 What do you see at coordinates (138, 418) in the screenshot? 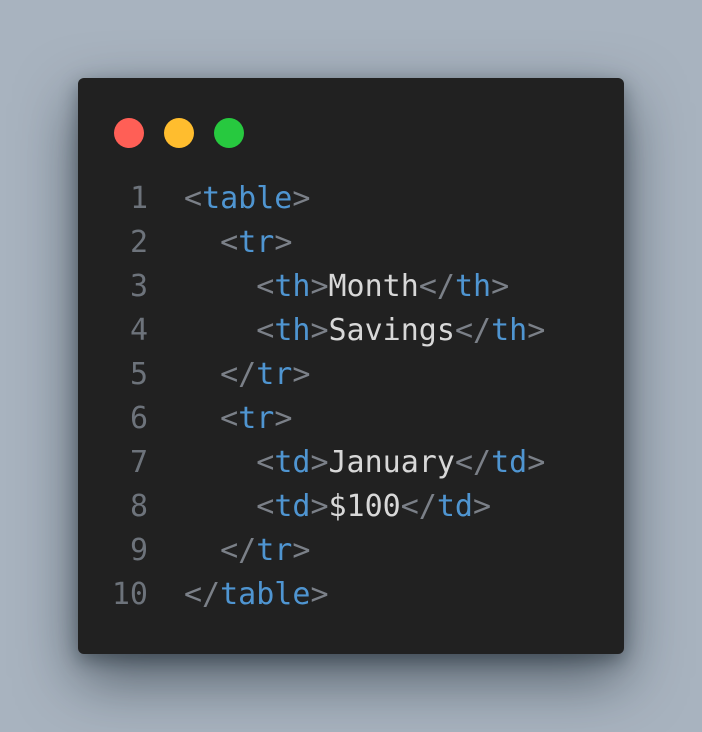
I see `line-number: 6` at bounding box center [138, 418].